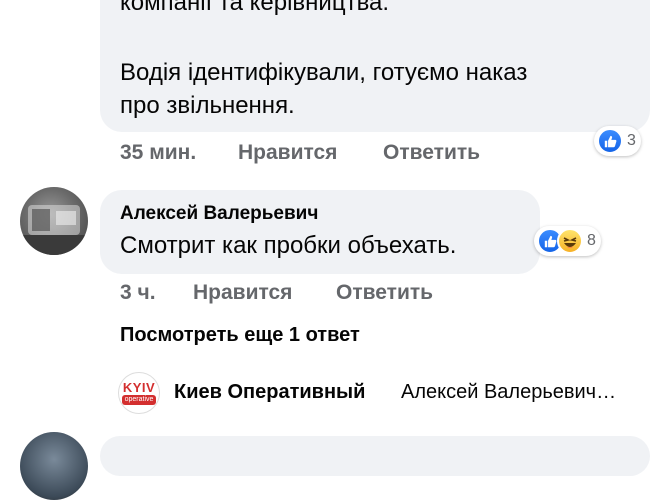  I want to click on view-more-replies-link: Посмотреть еще 1 ответ, so click(240, 335).